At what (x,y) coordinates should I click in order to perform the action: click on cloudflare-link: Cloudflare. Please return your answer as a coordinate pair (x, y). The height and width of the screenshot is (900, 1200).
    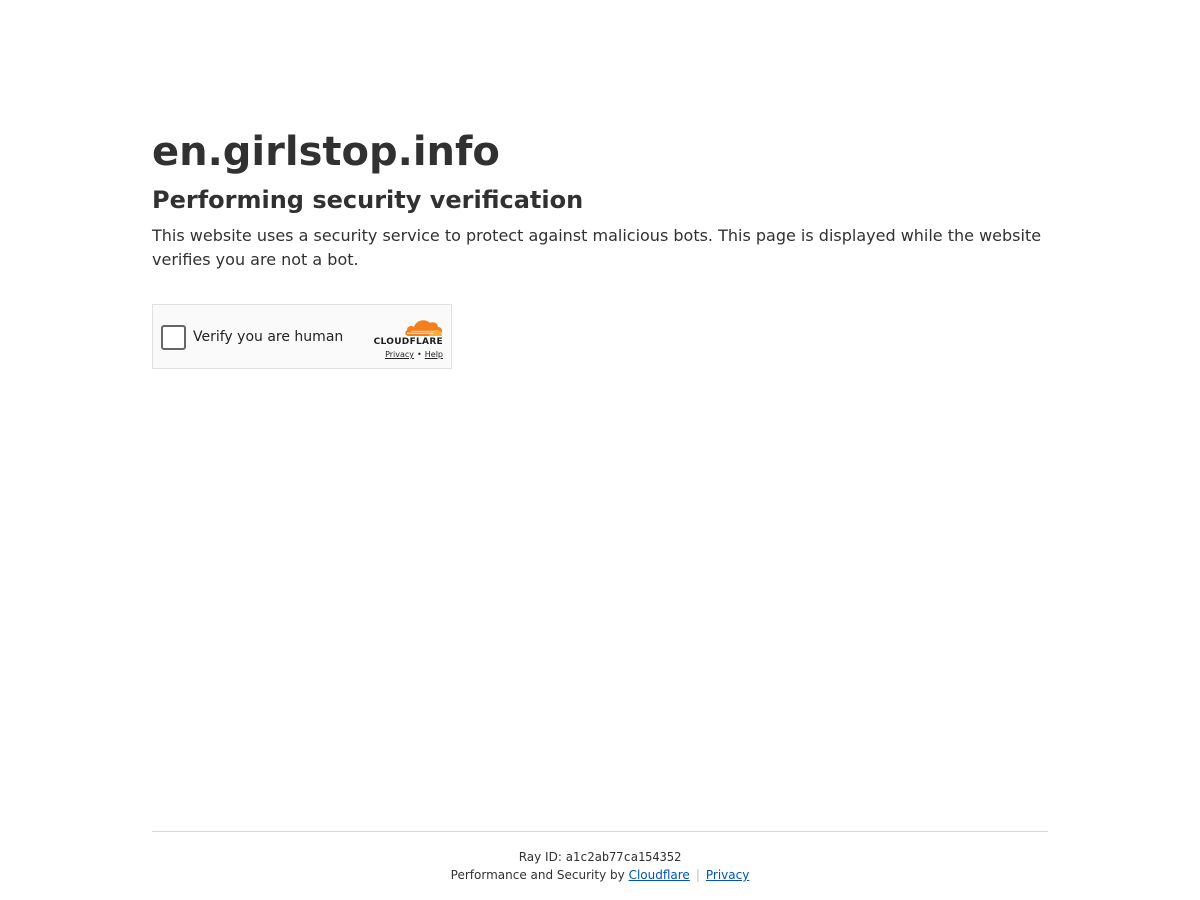
    Looking at the image, I should click on (659, 875).